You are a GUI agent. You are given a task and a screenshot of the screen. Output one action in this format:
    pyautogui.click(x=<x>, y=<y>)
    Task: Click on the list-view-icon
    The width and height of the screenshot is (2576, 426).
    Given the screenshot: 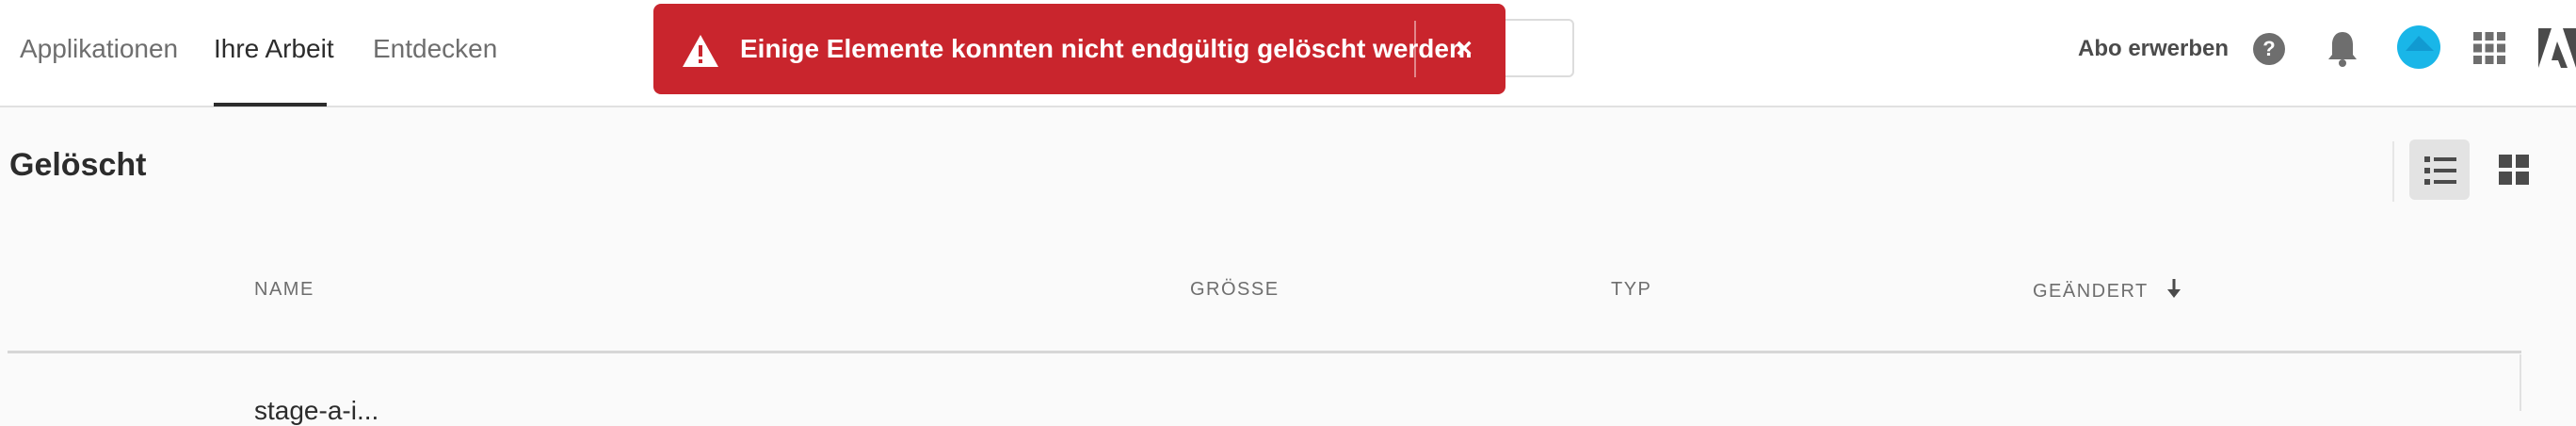 What is the action you would take?
    pyautogui.click(x=2440, y=170)
    